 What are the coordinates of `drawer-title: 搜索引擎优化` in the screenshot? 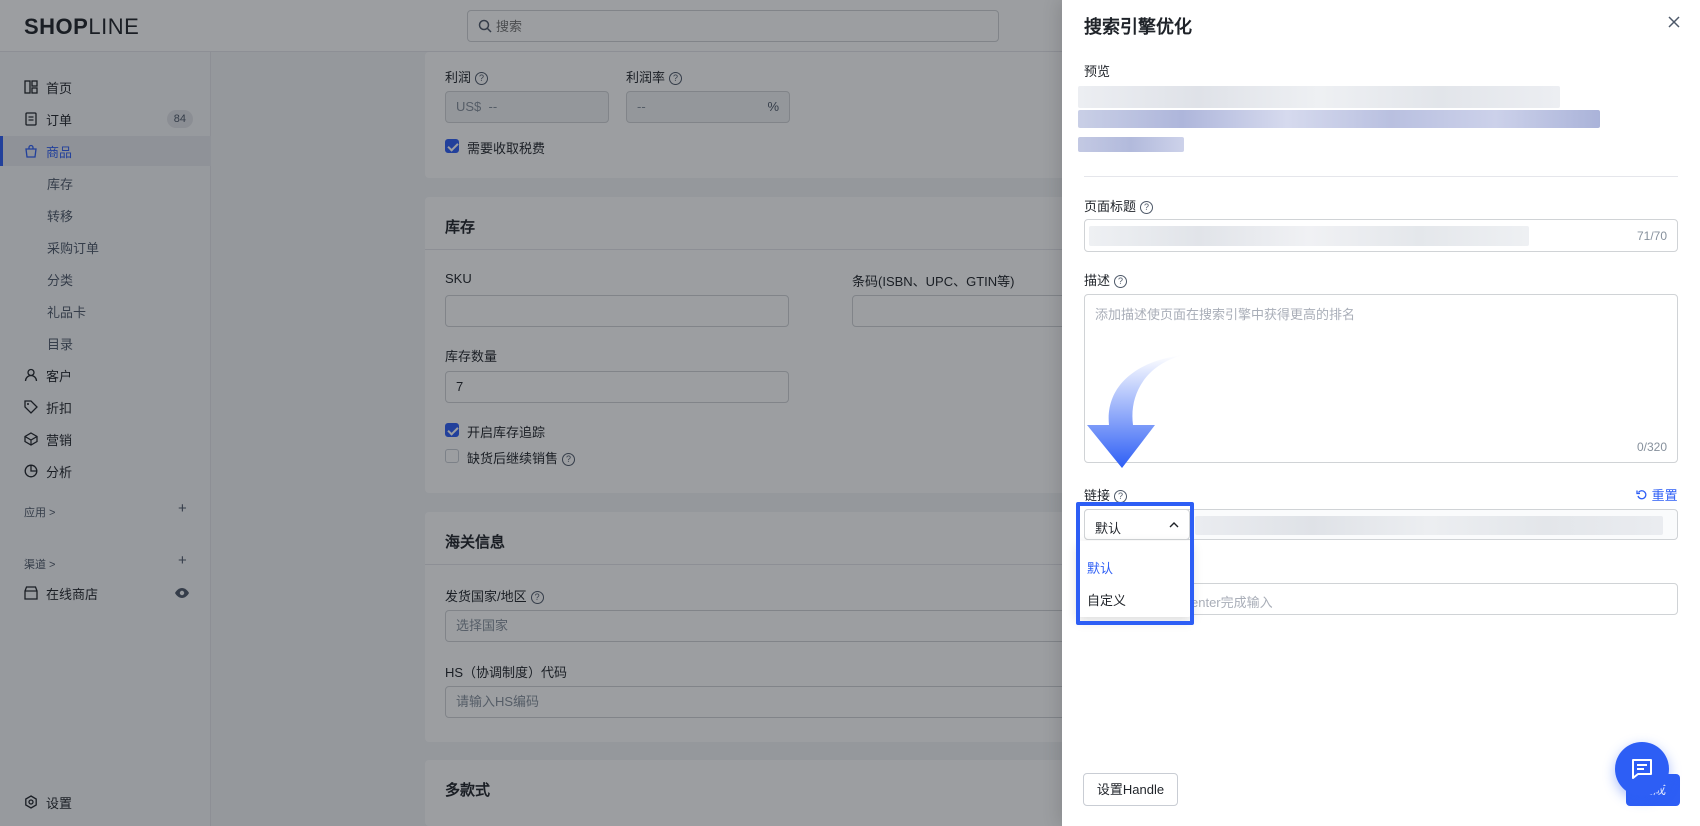 It's located at (1138, 27).